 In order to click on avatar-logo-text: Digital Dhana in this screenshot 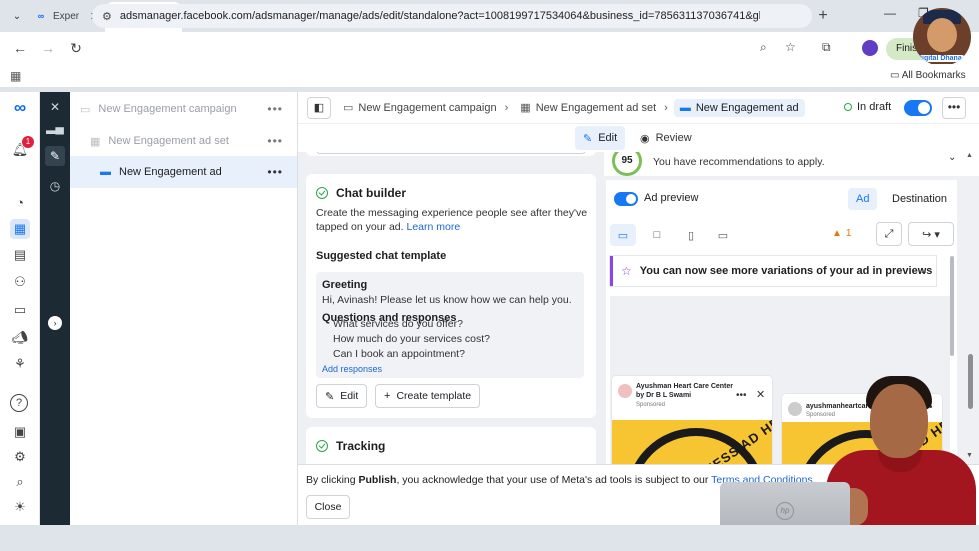, I will do `click(939, 58)`.